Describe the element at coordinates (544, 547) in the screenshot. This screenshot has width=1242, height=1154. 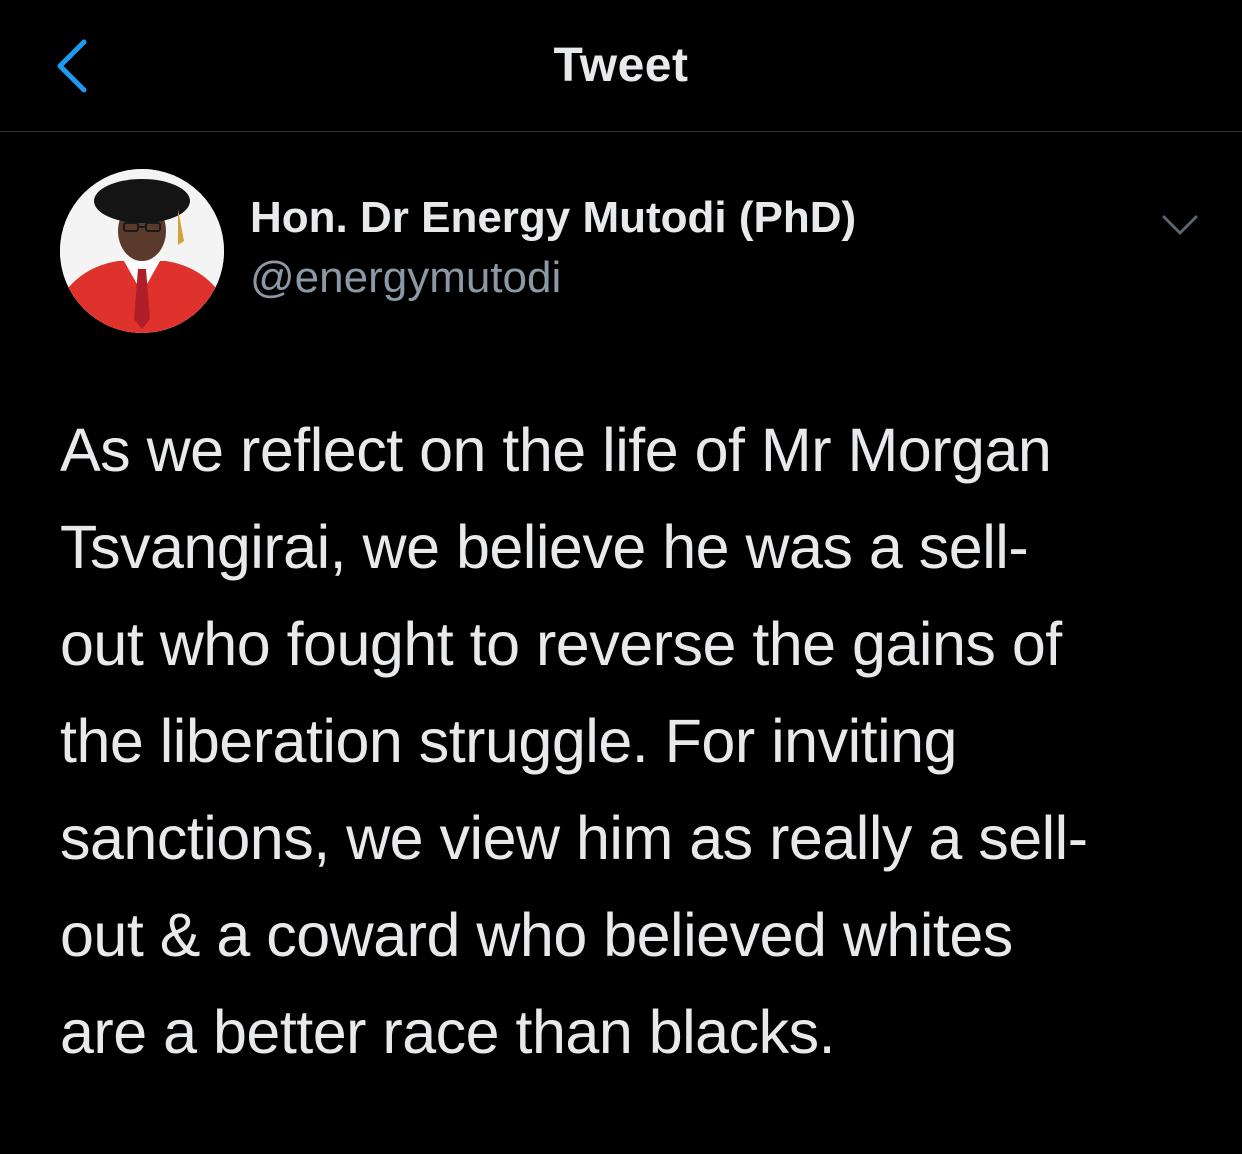
I see `tweet-text-line: Tsvangirai, we believe he was a sell-` at that location.